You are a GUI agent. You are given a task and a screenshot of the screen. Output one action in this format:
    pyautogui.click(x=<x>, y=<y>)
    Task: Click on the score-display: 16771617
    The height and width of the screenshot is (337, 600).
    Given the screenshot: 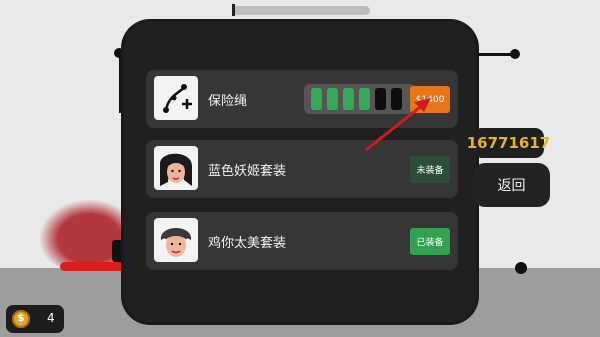 What is the action you would take?
    pyautogui.click(x=508, y=143)
    